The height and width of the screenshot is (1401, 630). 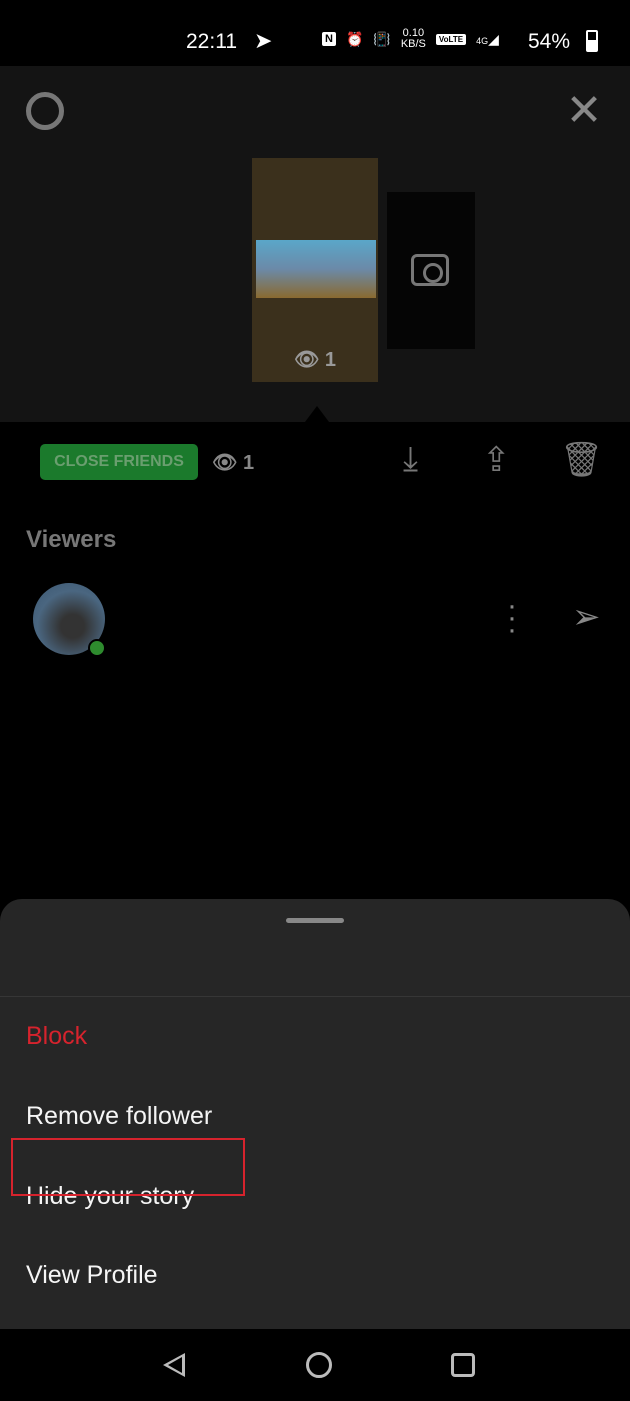 What do you see at coordinates (482, 40) in the screenshot?
I see `network-type: 4G` at bounding box center [482, 40].